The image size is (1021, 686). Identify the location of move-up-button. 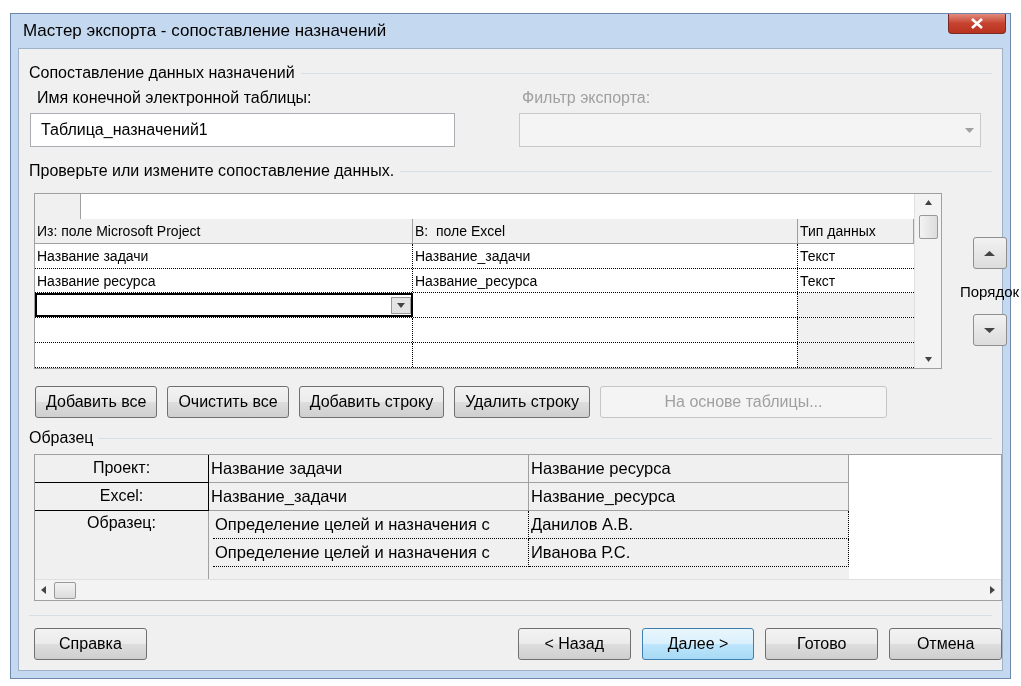
(989, 253).